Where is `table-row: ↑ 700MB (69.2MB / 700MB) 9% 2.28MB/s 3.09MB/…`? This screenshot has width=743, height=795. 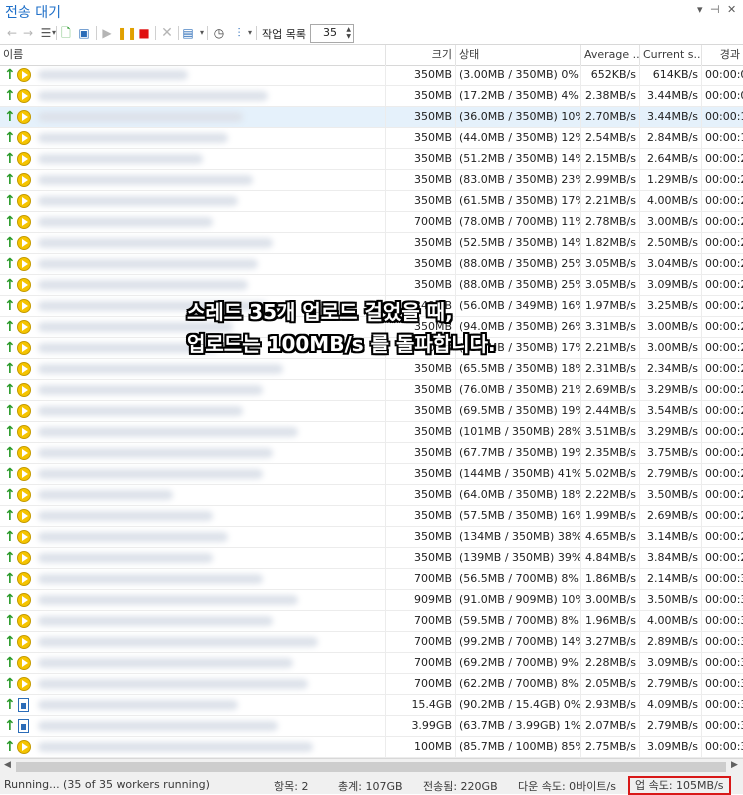
table-row: ↑ 700MB (69.2MB / 700MB) 9% 2.28MB/s 3.09MB/… is located at coordinates (371, 663).